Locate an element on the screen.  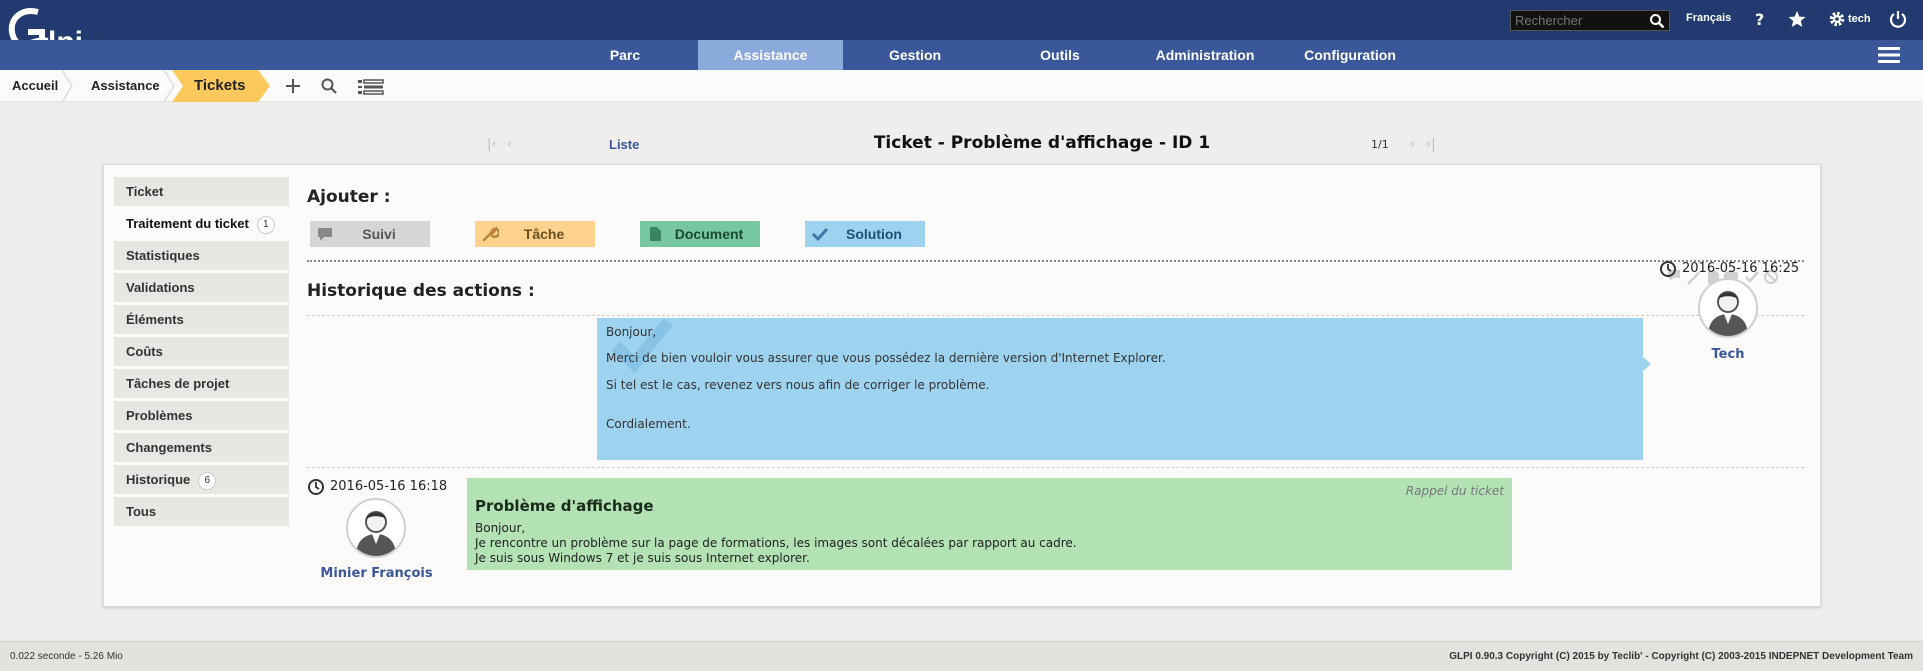
last-item-icon: ›| is located at coordinates (1431, 144).